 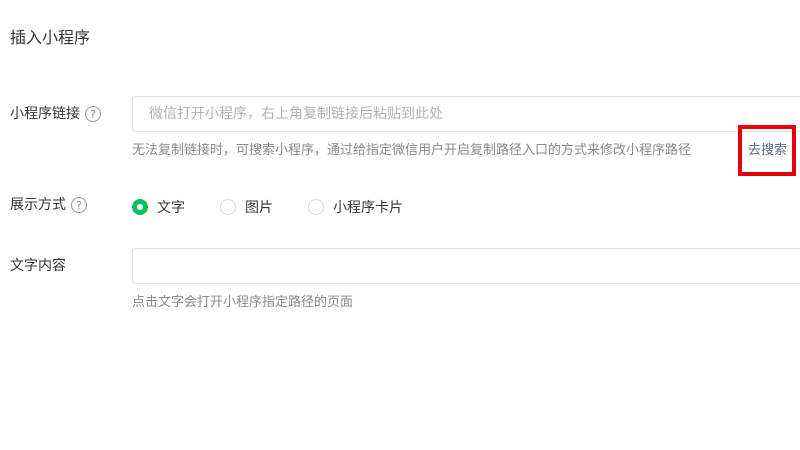 I want to click on mini-program-link-input, so click(x=466, y=114).